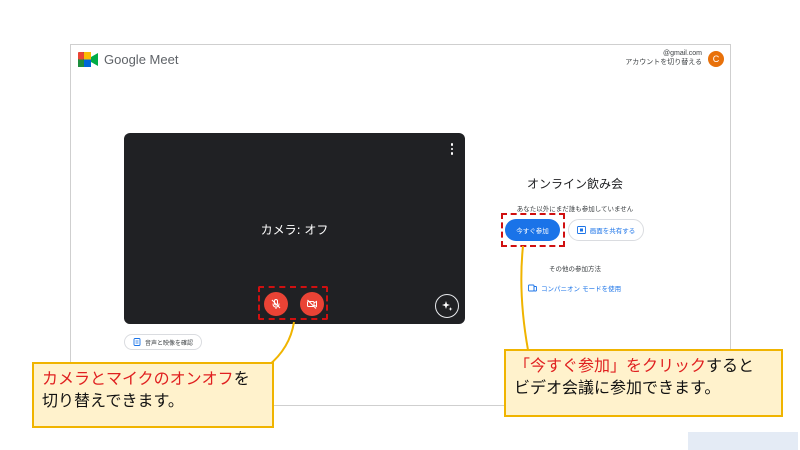 This screenshot has height=450, width=800. I want to click on check-audio-video-label: 音声と映像を確認, so click(169, 343).